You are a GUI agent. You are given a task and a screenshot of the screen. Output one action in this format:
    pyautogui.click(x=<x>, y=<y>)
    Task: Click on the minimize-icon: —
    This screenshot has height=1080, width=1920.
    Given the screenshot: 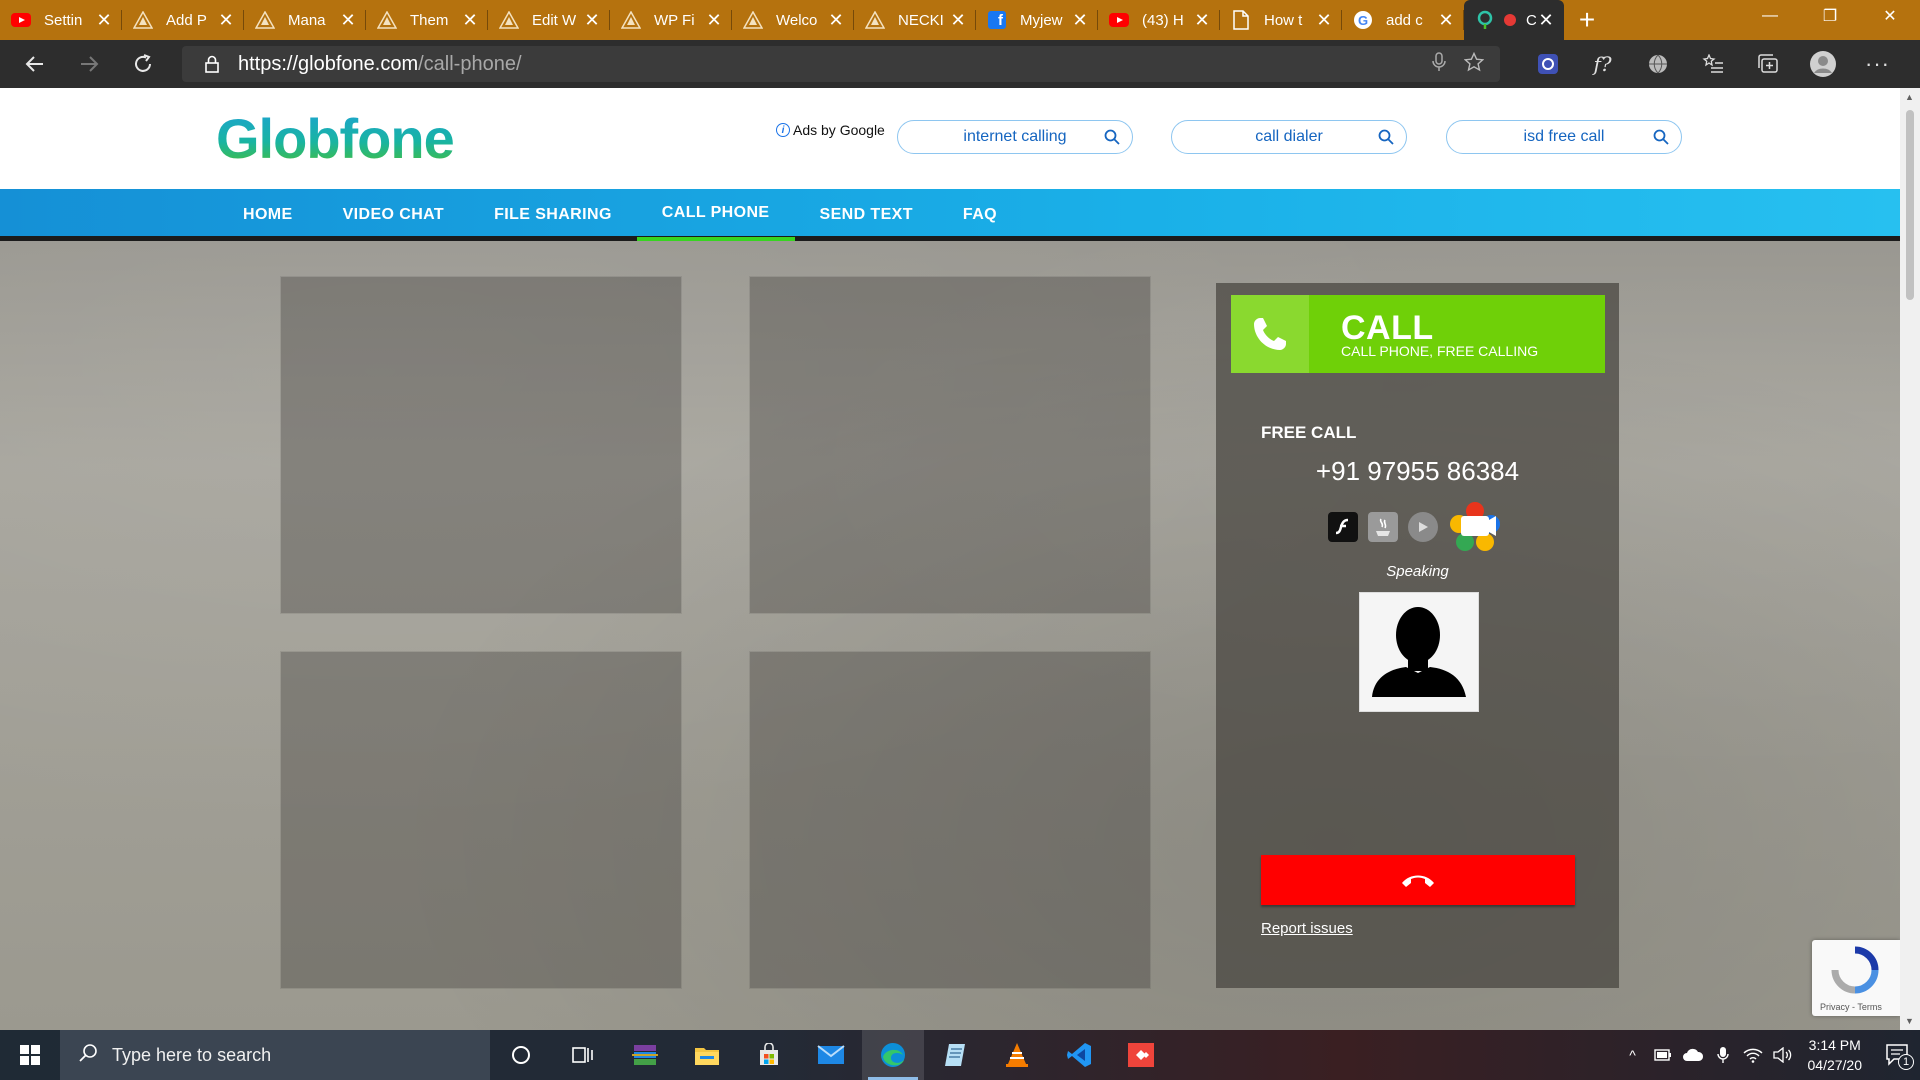 What is the action you would take?
    pyautogui.click(x=1770, y=16)
    